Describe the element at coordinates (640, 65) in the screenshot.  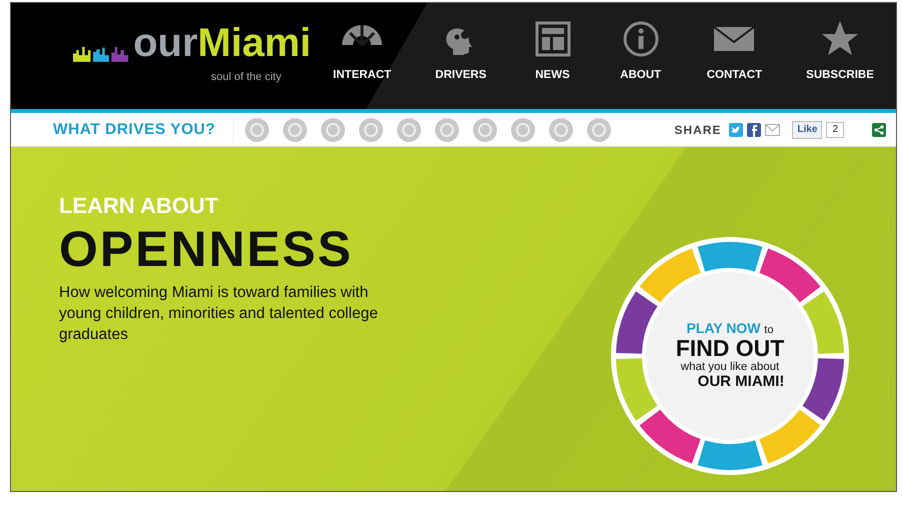
I see `nav-button: ABOUT` at that location.